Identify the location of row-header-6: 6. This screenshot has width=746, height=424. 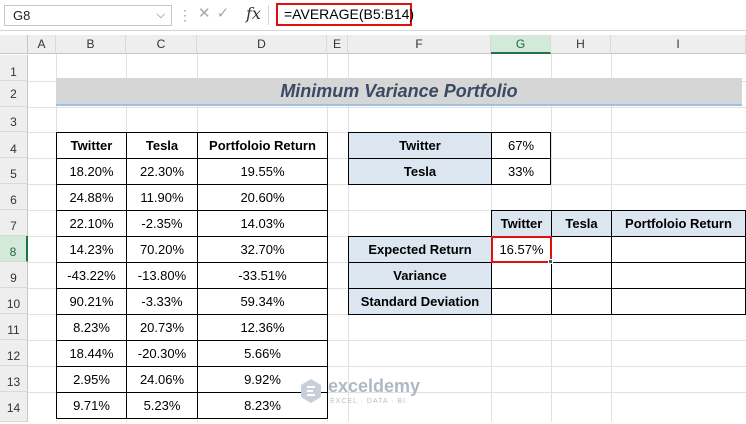
(14, 197).